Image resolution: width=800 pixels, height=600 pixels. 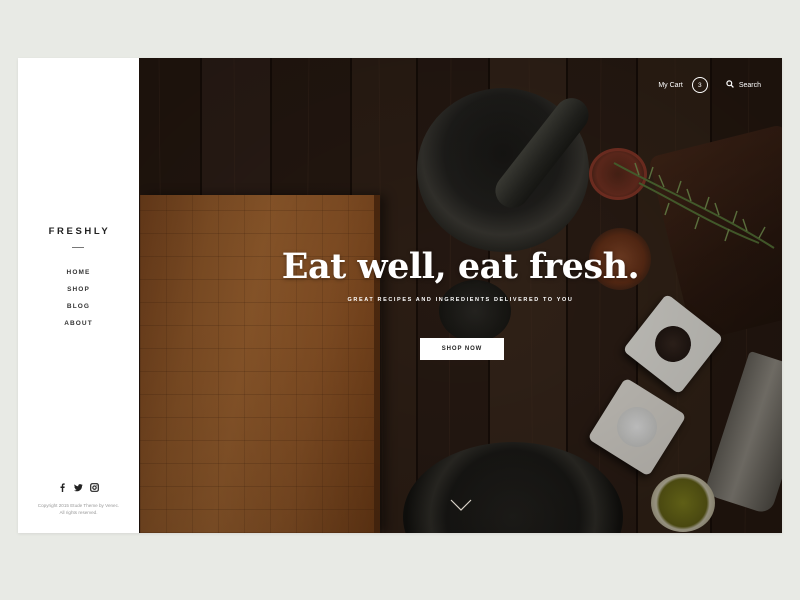 I want to click on search-label: Search, so click(x=749, y=85).